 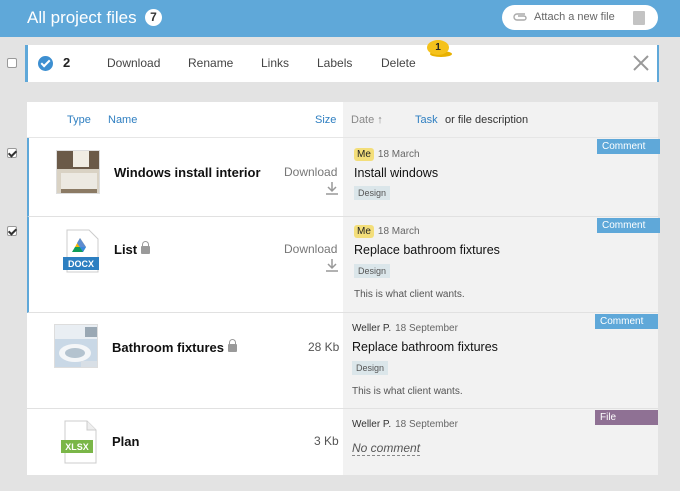 I want to click on file-name: List, so click(x=132, y=249).